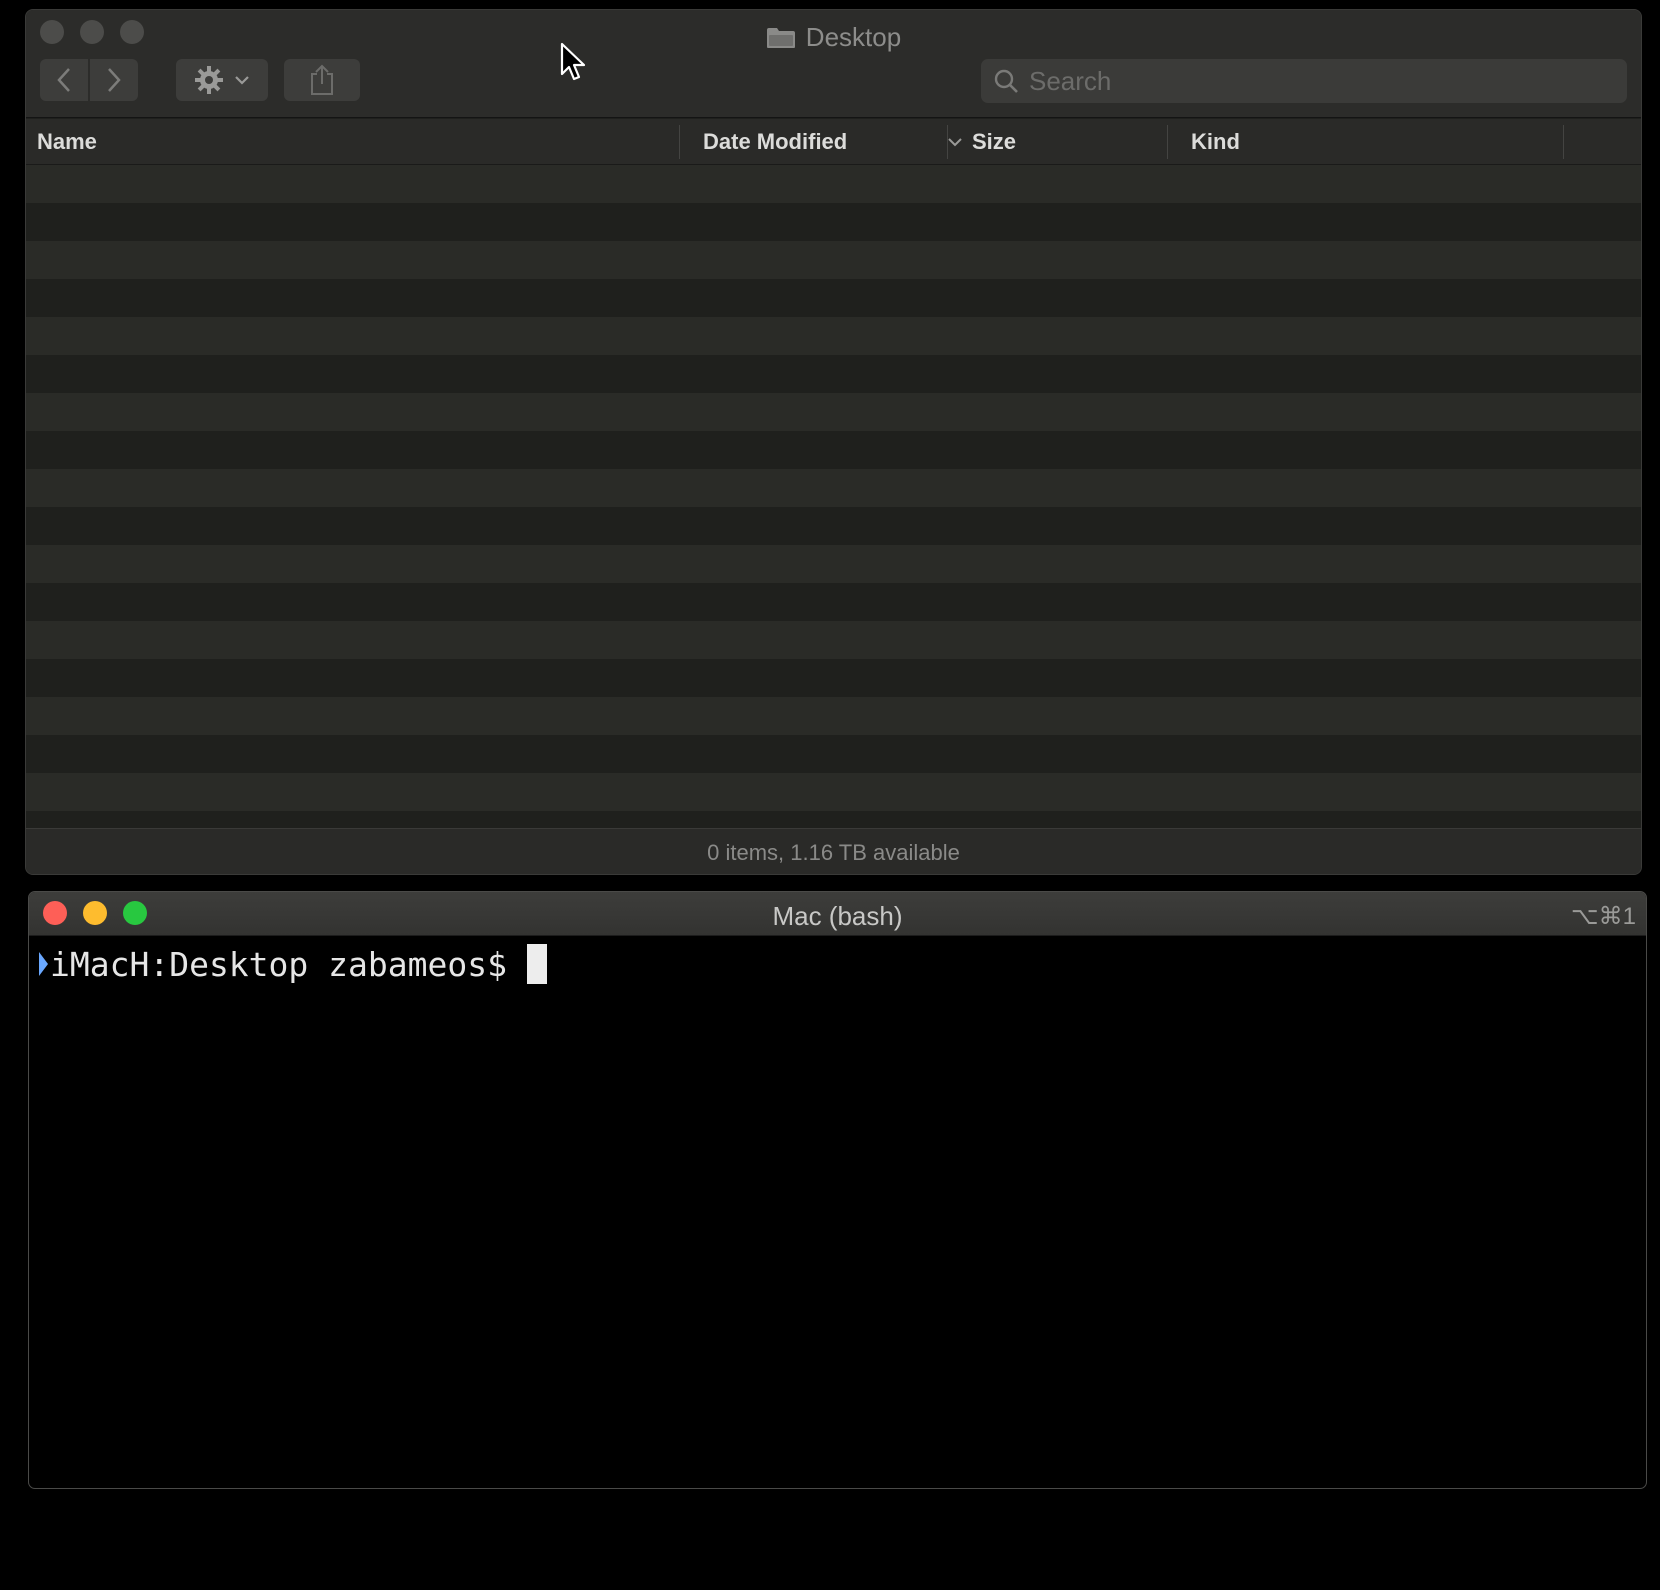 The height and width of the screenshot is (1590, 1660). I want to click on action-menu-button, so click(222, 80).